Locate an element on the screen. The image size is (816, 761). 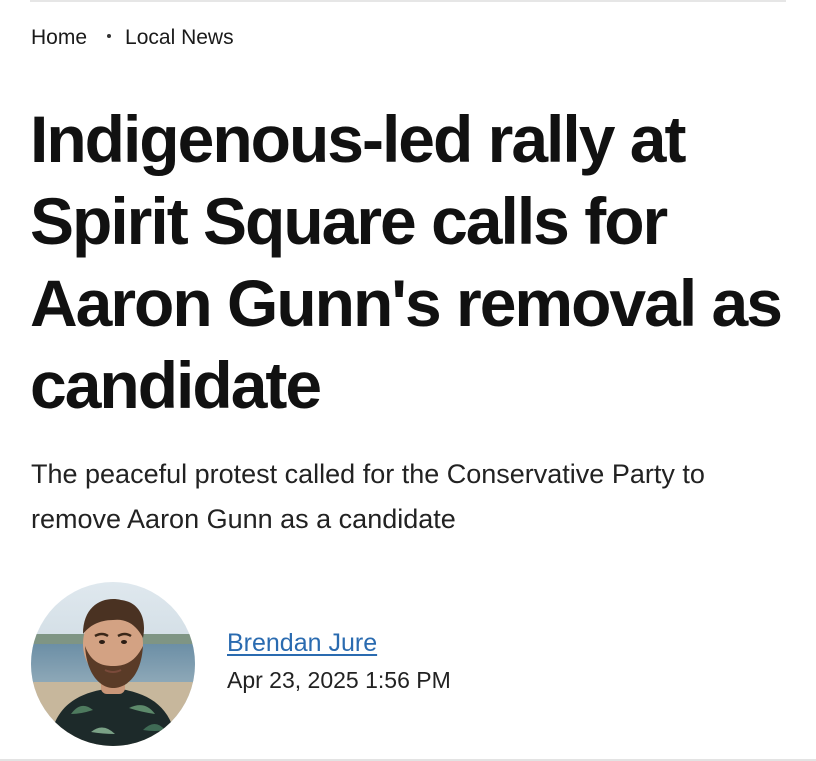
author-avatar is located at coordinates (113, 664).